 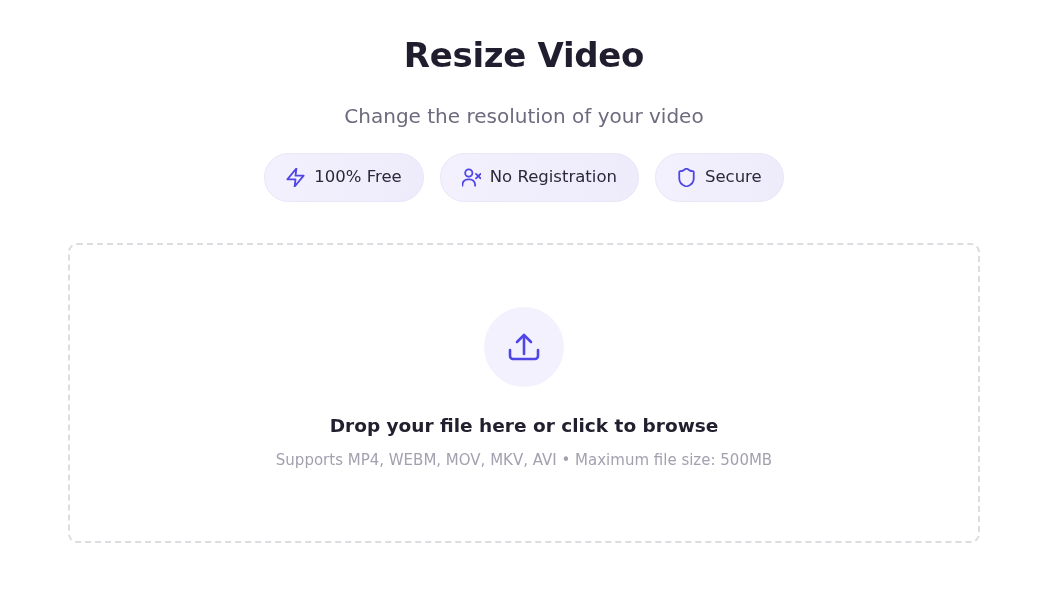 What do you see at coordinates (524, 115) in the screenshot?
I see `page-subtitle: Change the resolution of your video` at bounding box center [524, 115].